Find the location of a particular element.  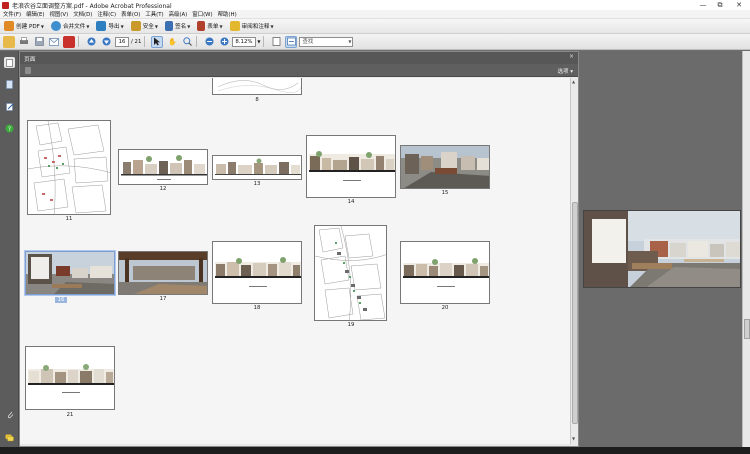

hand-tool-icon: ✋ is located at coordinates (172, 42).